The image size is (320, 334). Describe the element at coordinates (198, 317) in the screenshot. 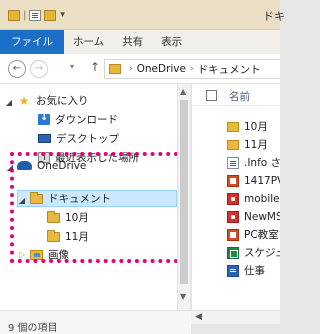

I see `scroll-left-arrow: ◀` at that location.